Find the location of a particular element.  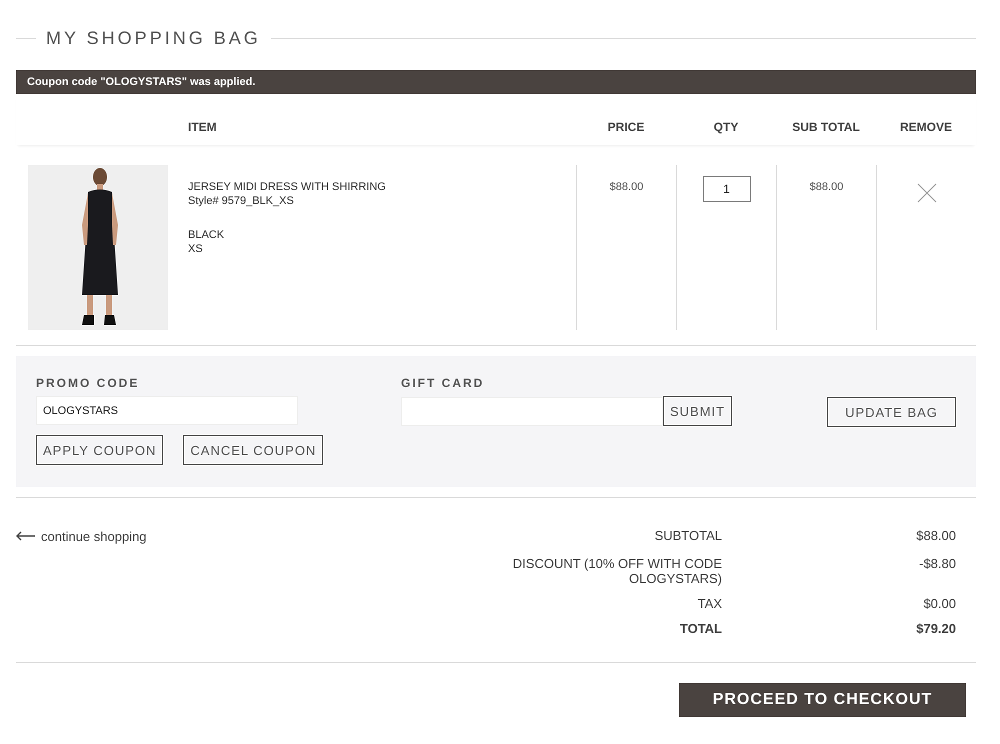

price: $88.00 is located at coordinates (627, 188).